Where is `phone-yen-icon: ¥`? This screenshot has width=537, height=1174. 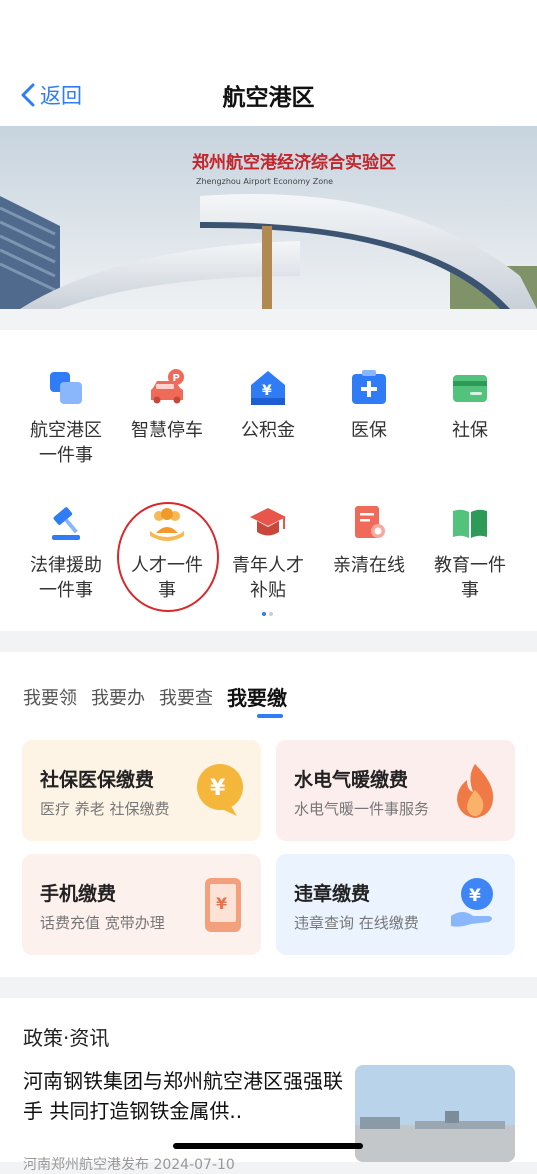
phone-yen-icon: ¥ is located at coordinates (223, 907).